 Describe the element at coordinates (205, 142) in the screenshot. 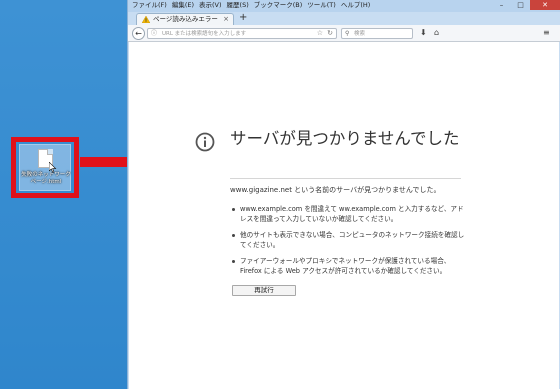

I see `info-icon` at that location.